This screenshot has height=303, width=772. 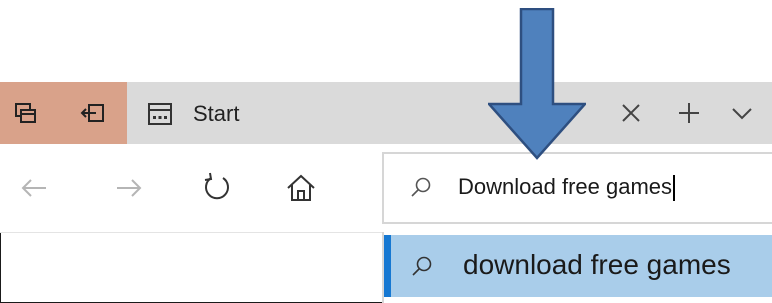 What do you see at coordinates (160, 114) in the screenshot?
I see `start-page-icon` at bounding box center [160, 114].